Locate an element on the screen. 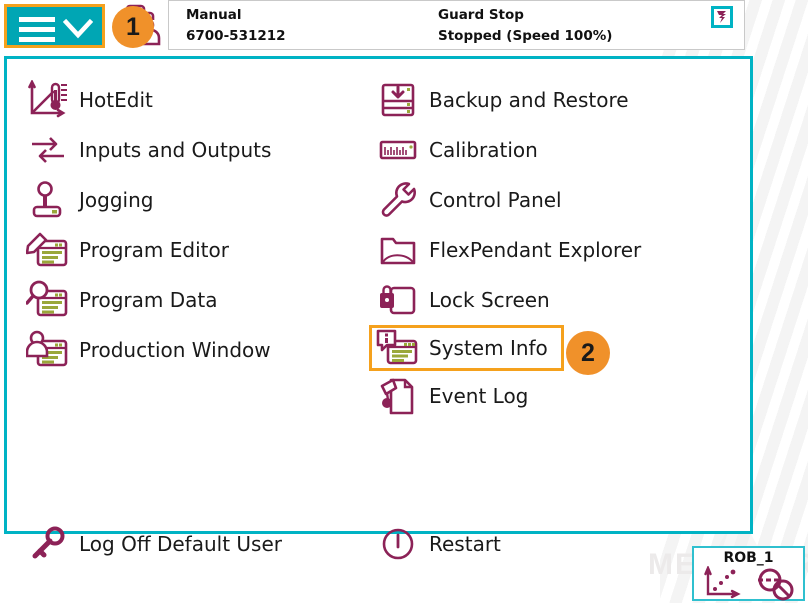 The image size is (808, 603). menu-item-log-off: Log Off Default User is located at coordinates (153, 544).